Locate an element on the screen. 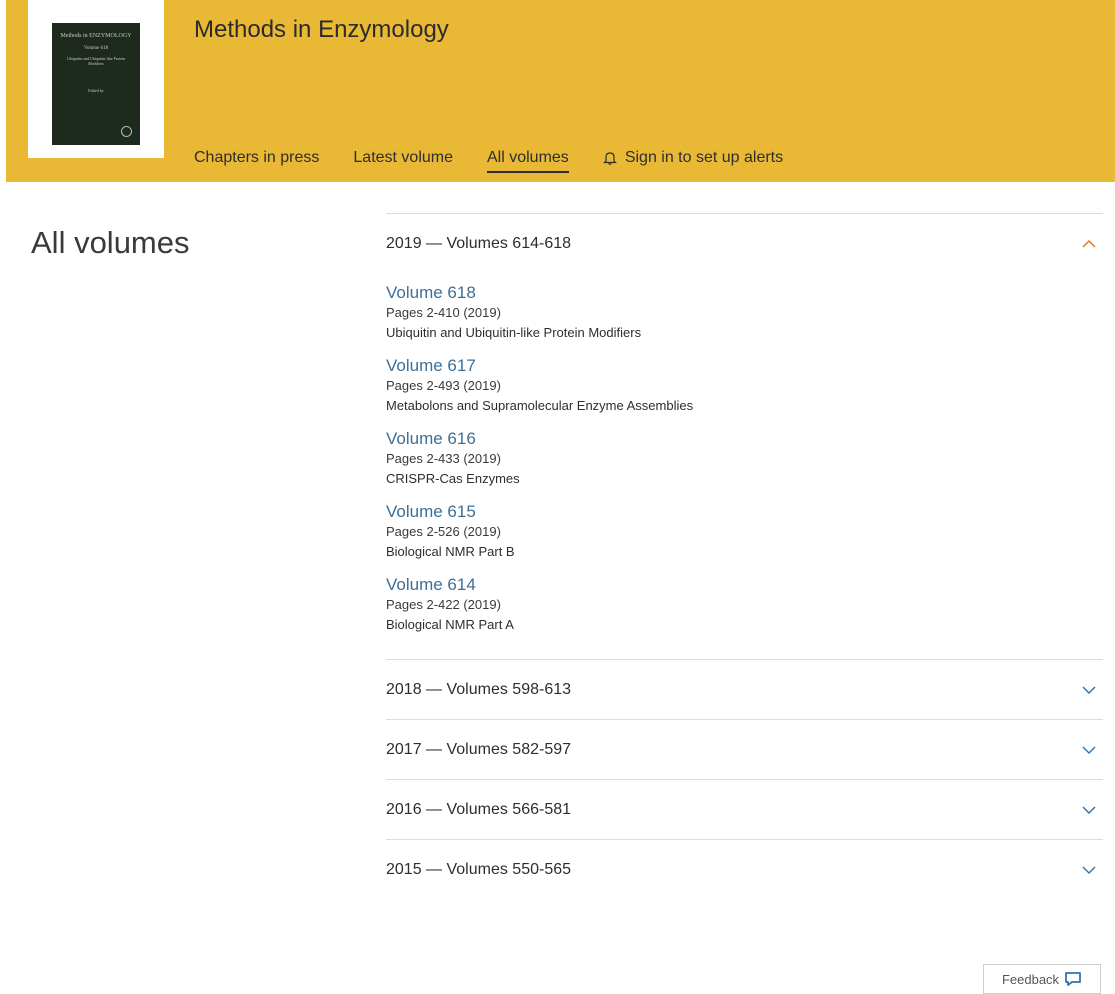  year-label: 2019 — Volumes 614-618 is located at coordinates (479, 243).